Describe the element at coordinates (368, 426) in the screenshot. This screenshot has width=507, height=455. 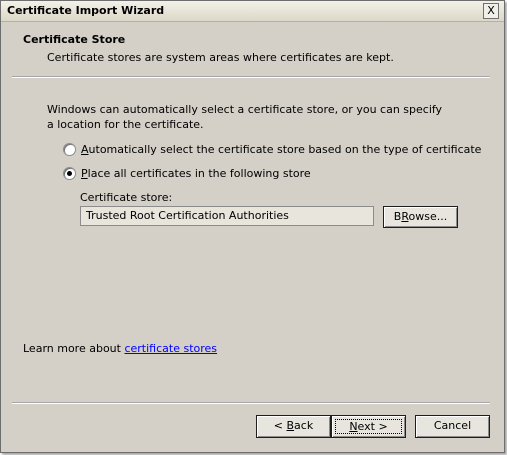
I see `next-button: Next >` at that location.